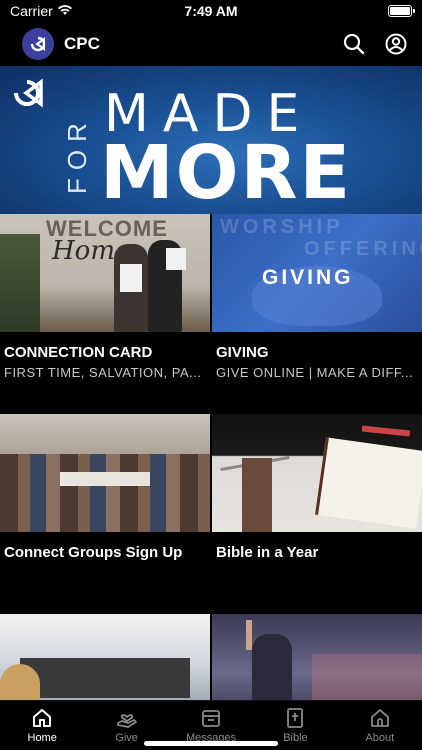 The image size is (422, 750). What do you see at coordinates (126, 721) in the screenshot?
I see `give-icon` at bounding box center [126, 721].